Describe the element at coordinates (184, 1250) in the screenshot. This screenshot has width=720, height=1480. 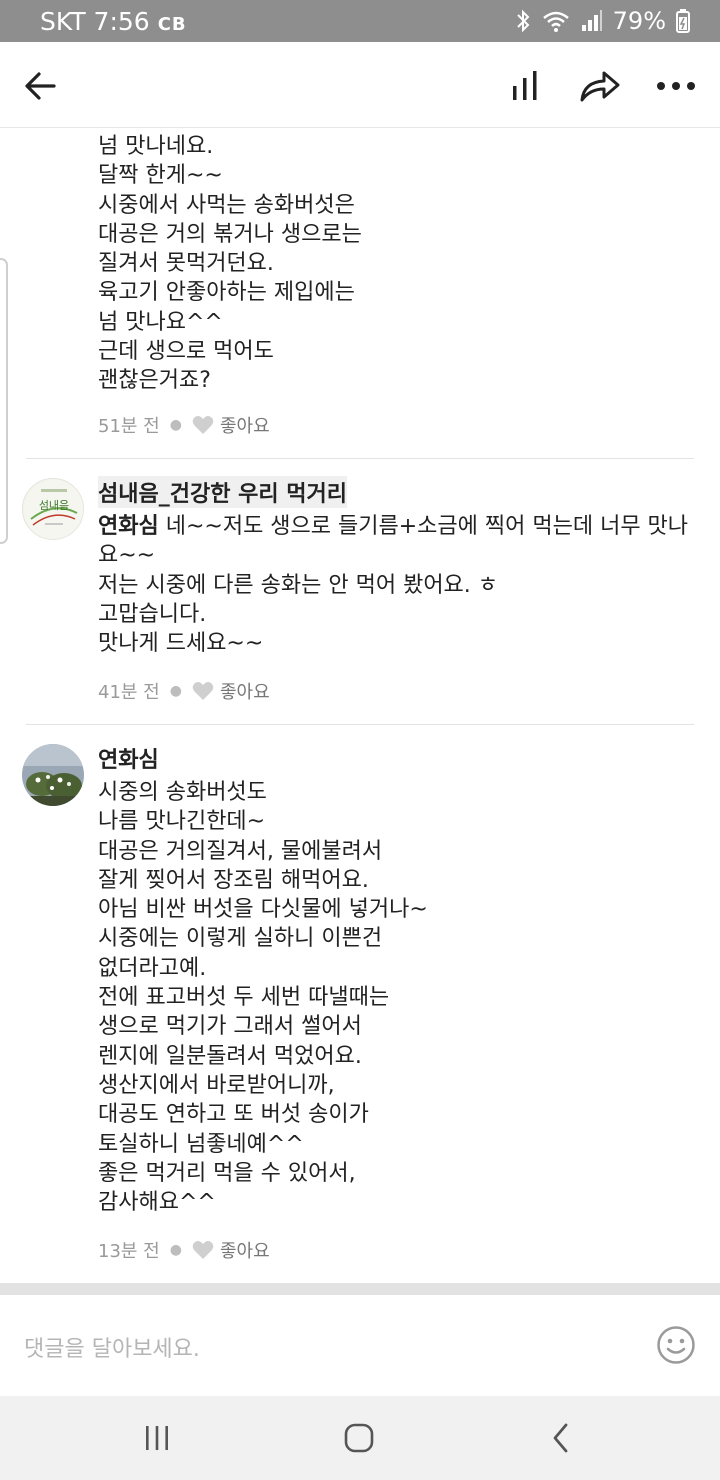
I see `comment-meta: 13분 전 ● 좋아요` at that location.